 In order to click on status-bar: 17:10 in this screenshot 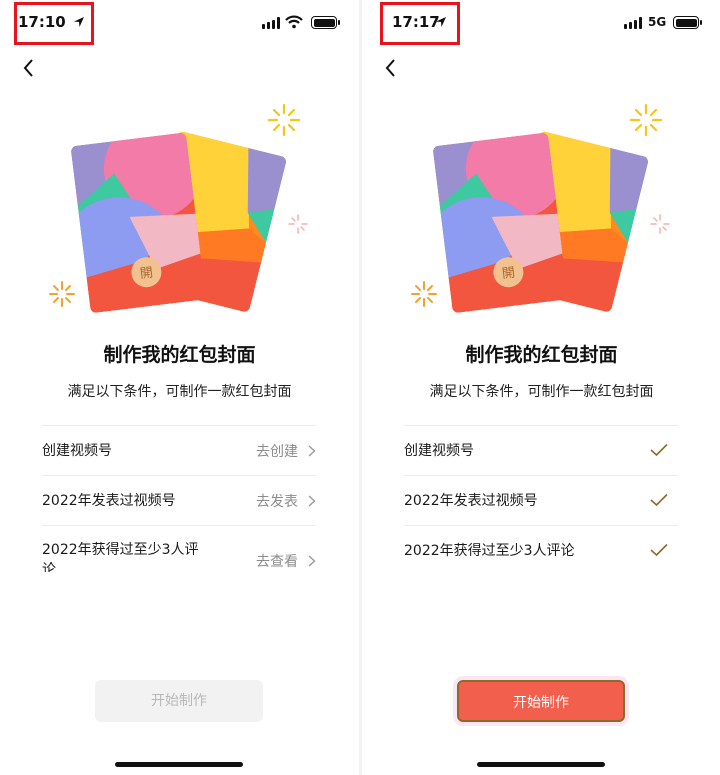, I will do `click(179, 23)`.